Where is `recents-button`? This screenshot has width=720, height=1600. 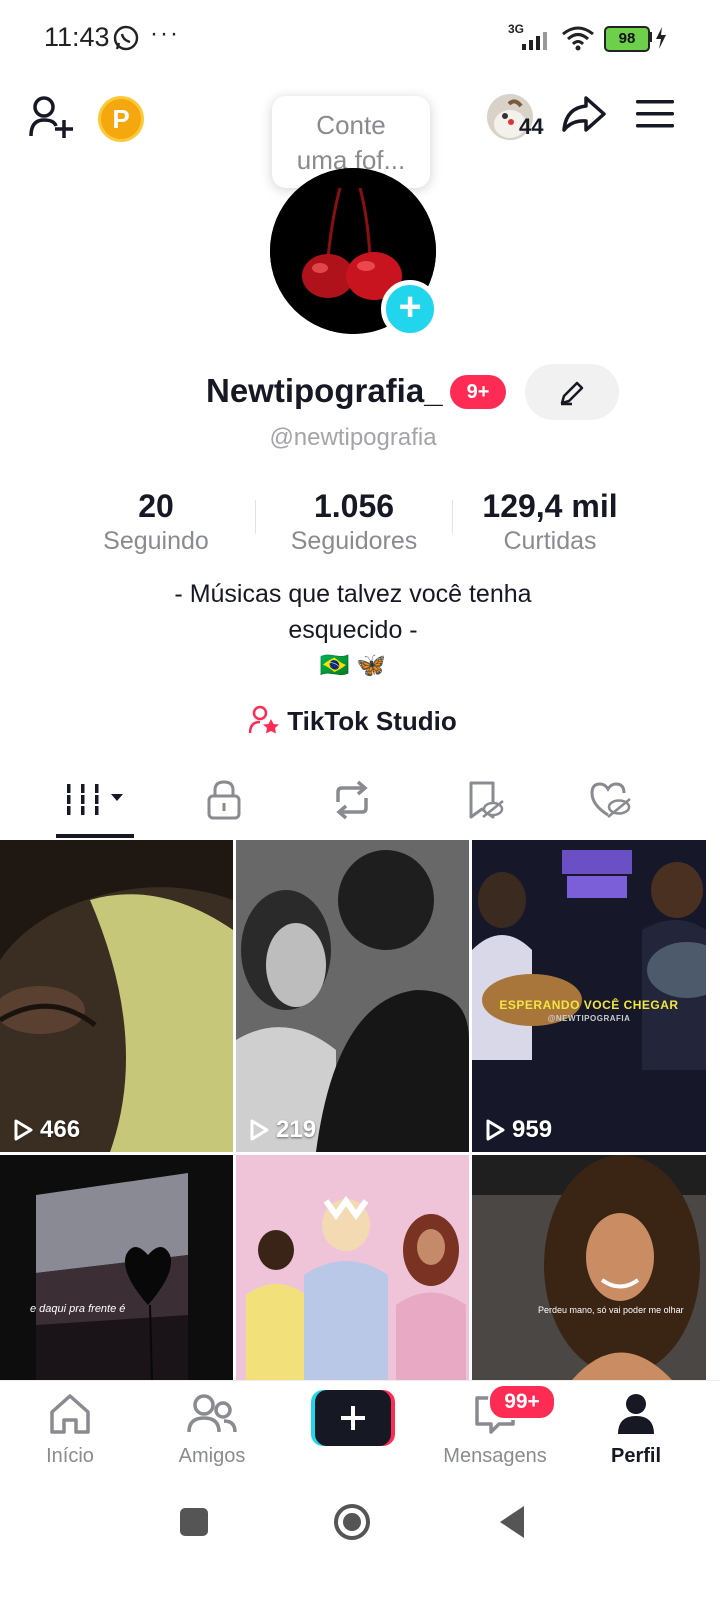 recents-button is located at coordinates (194, 1522).